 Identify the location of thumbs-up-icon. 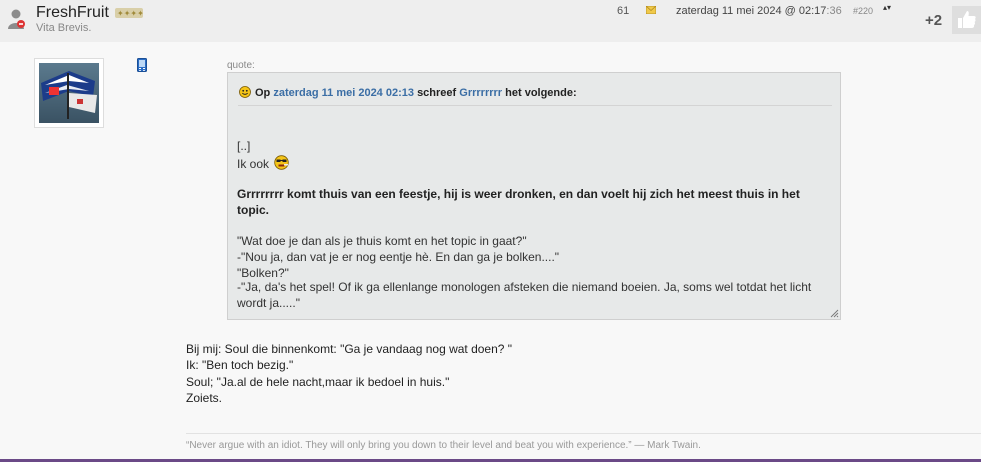
(967, 19).